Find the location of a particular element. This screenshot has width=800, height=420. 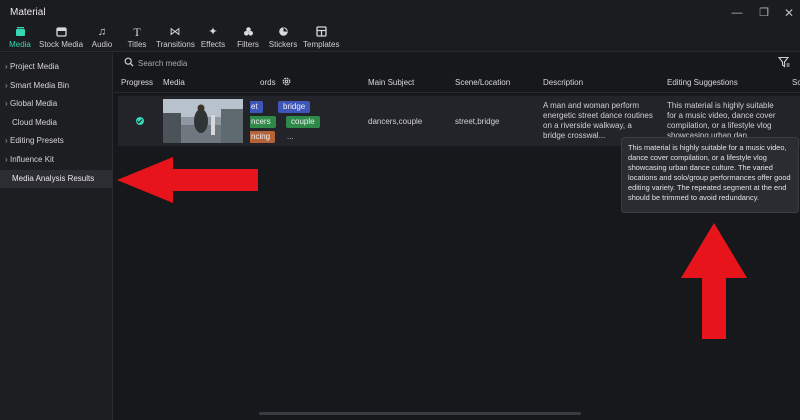

sidebar-item-project-media: › Project Media is located at coordinates (56, 67).